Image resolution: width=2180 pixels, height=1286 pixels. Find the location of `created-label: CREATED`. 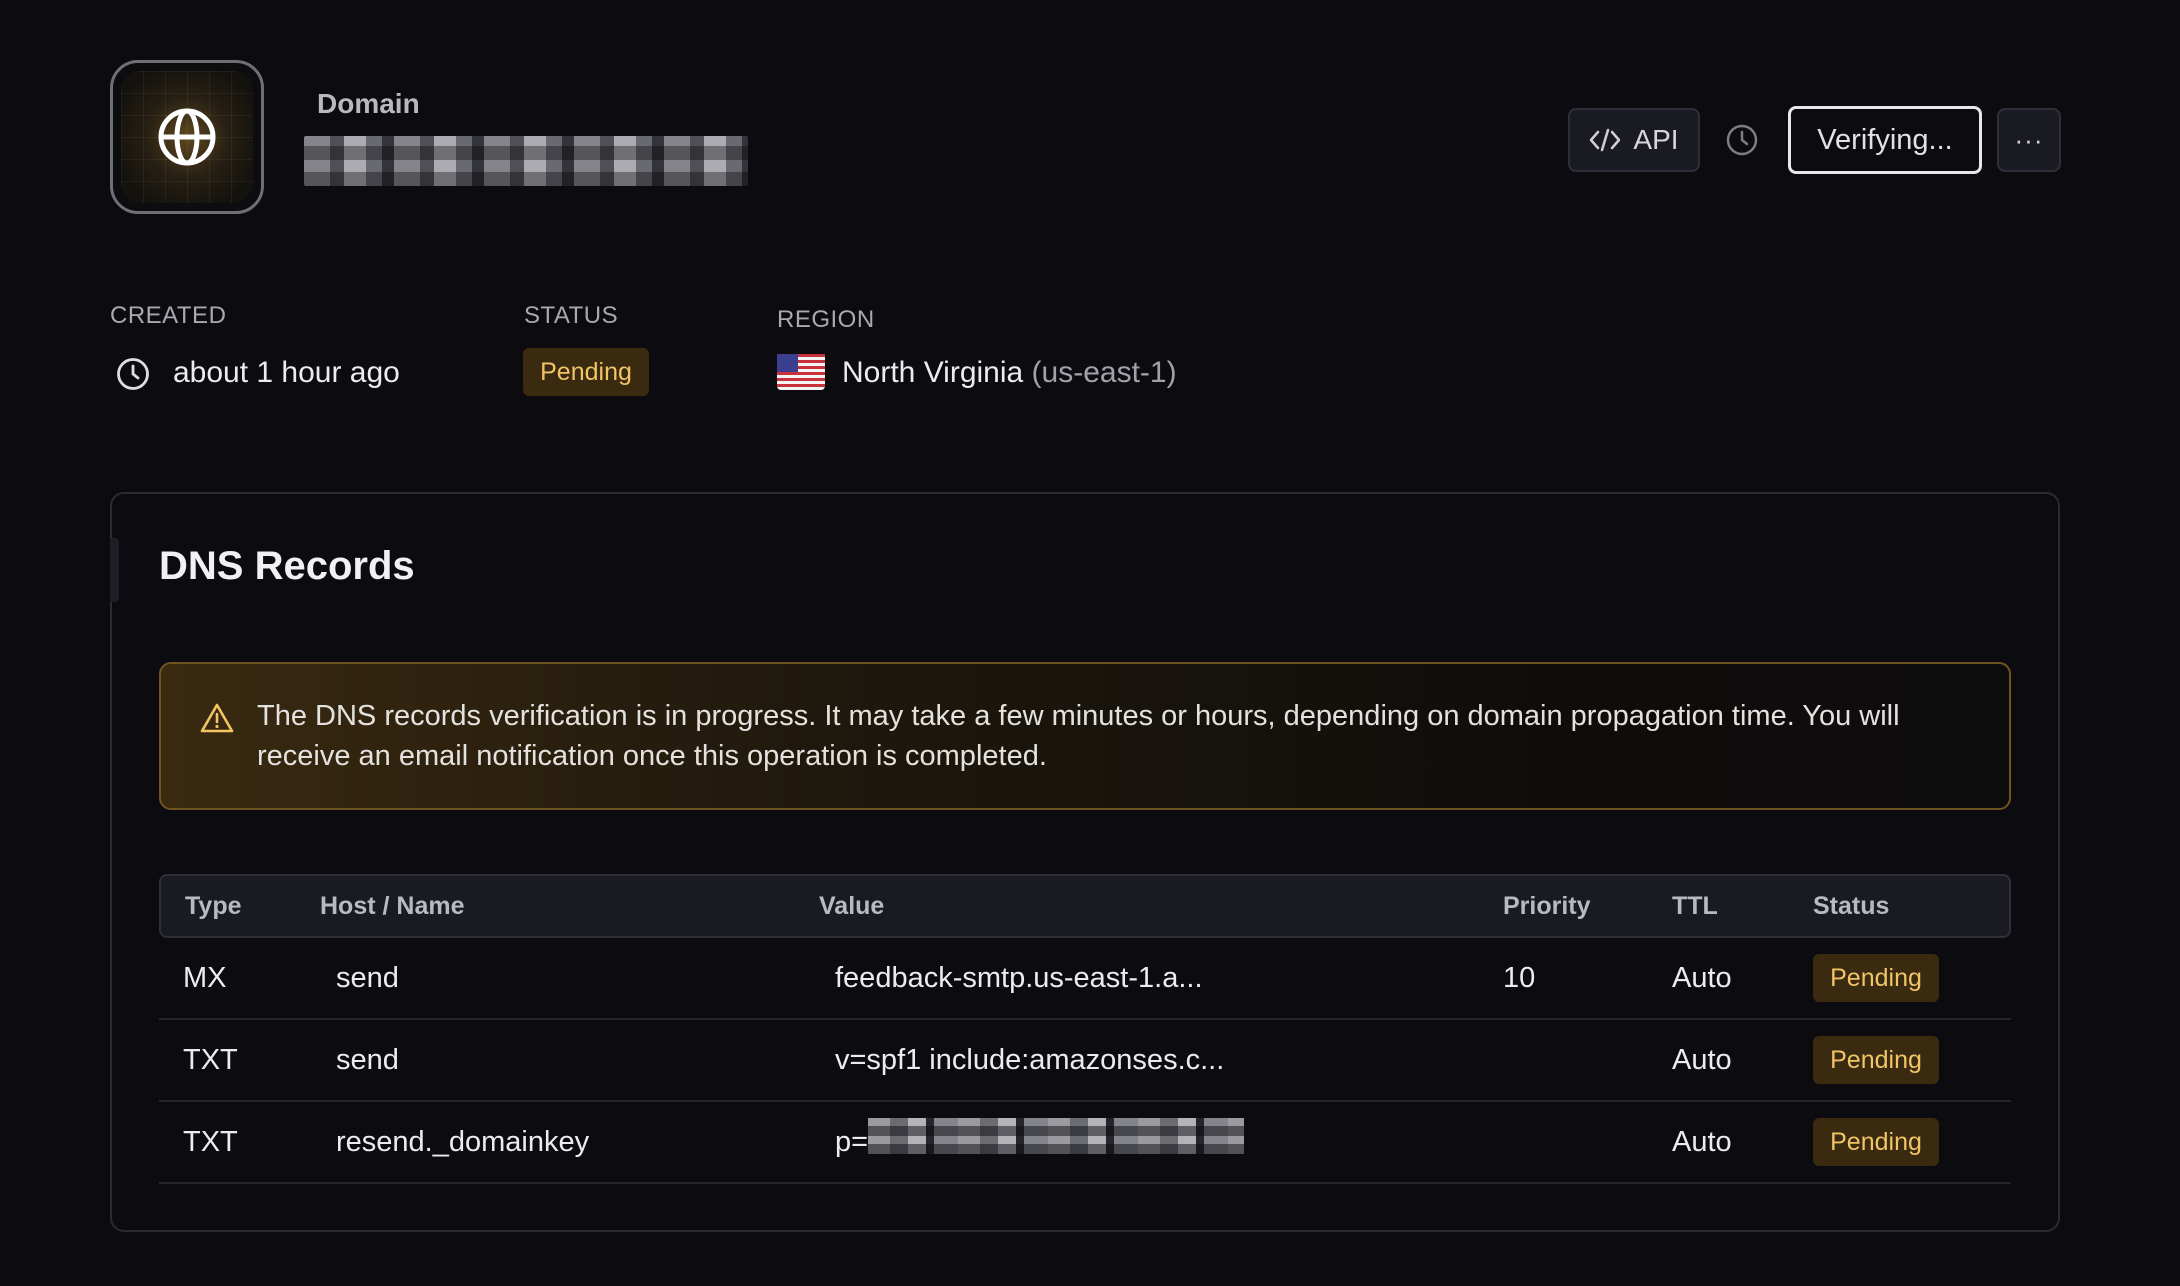

created-label: CREATED is located at coordinates (168, 315).